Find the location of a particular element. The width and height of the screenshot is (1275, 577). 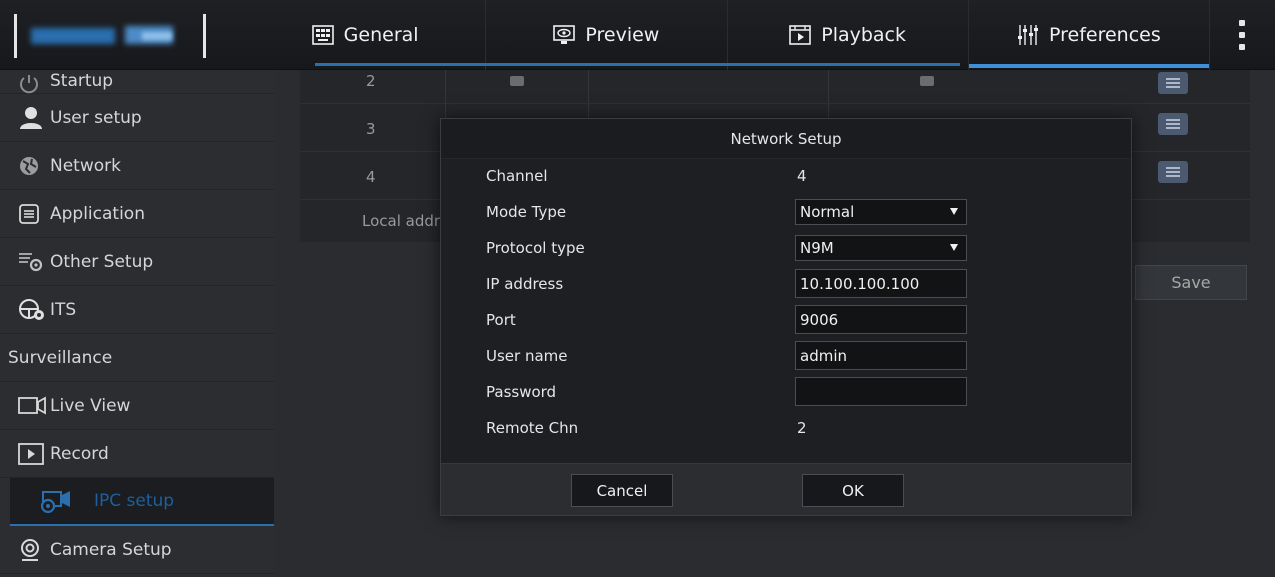

dialog-footer: Cancel OK is located at coordinates (786, 489).